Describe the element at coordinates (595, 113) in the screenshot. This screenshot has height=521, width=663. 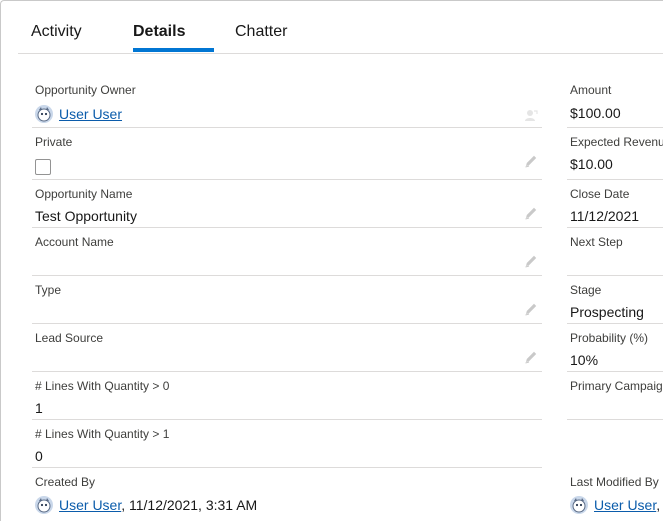
I see `field-value: $100.00` at that location.